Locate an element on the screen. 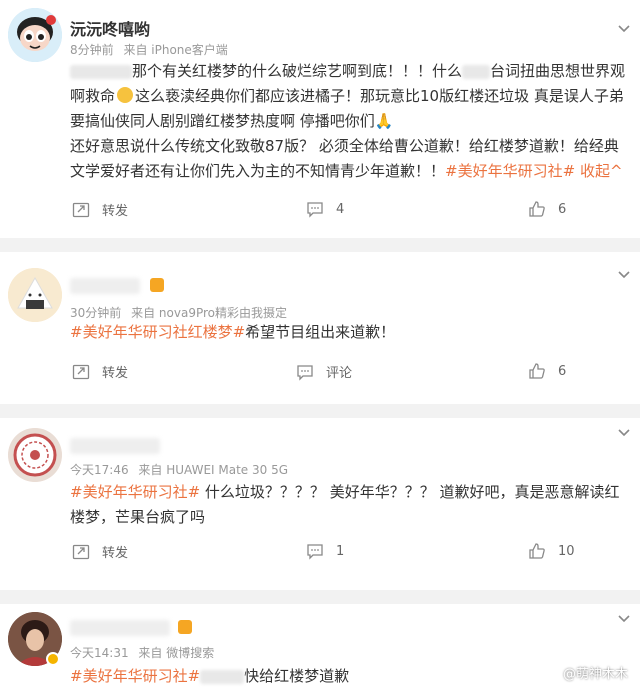 Image resolution: width=640 pixels, height=694 pixels. post-time: 30分钟前 is located at coordinates (96, 313).